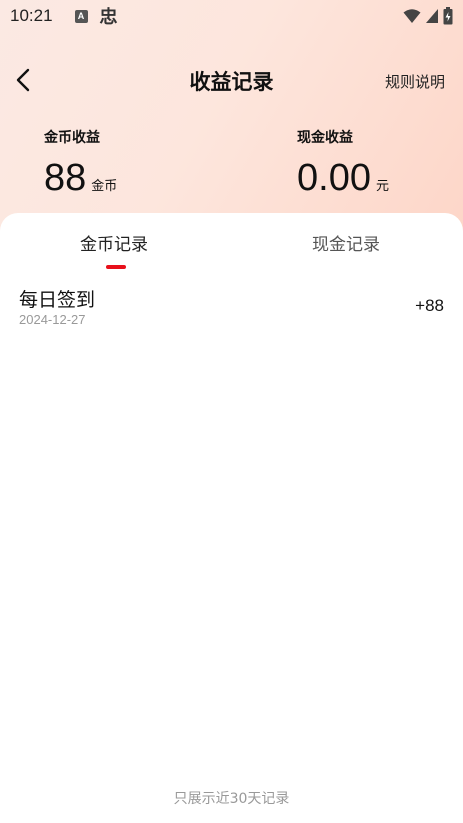 Image resolution: width=463 pixels, height=823 pixels. I want to click on signal-icon, so click(432, 16).